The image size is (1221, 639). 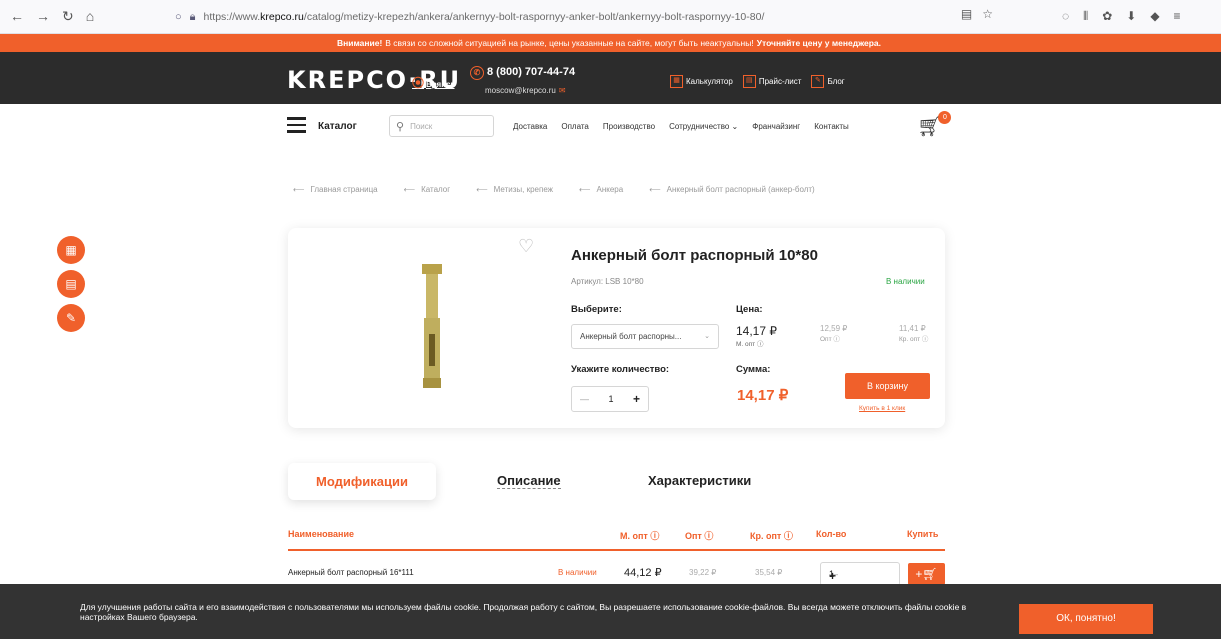 What do you see at coordinates (17, 16) in the screenshot?
I see `back-icon: ←` at bounding box center [17, 16].